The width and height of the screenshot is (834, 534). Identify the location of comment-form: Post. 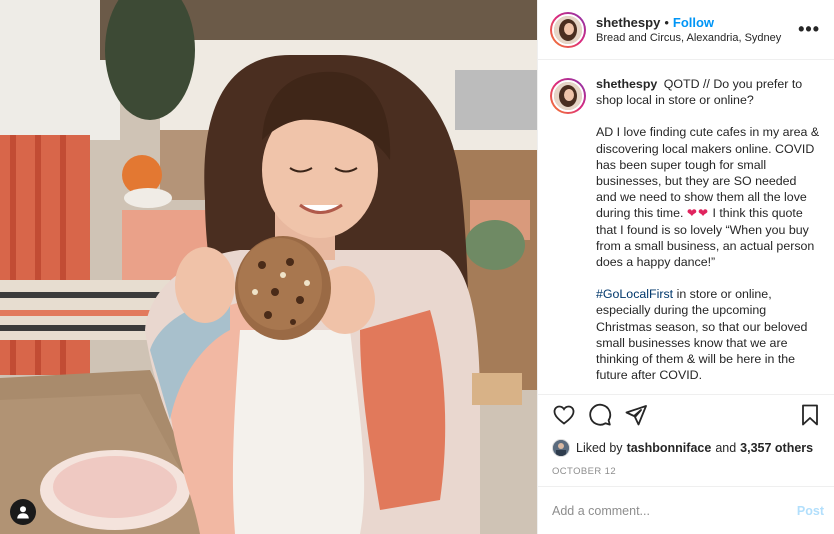
(686, 510).